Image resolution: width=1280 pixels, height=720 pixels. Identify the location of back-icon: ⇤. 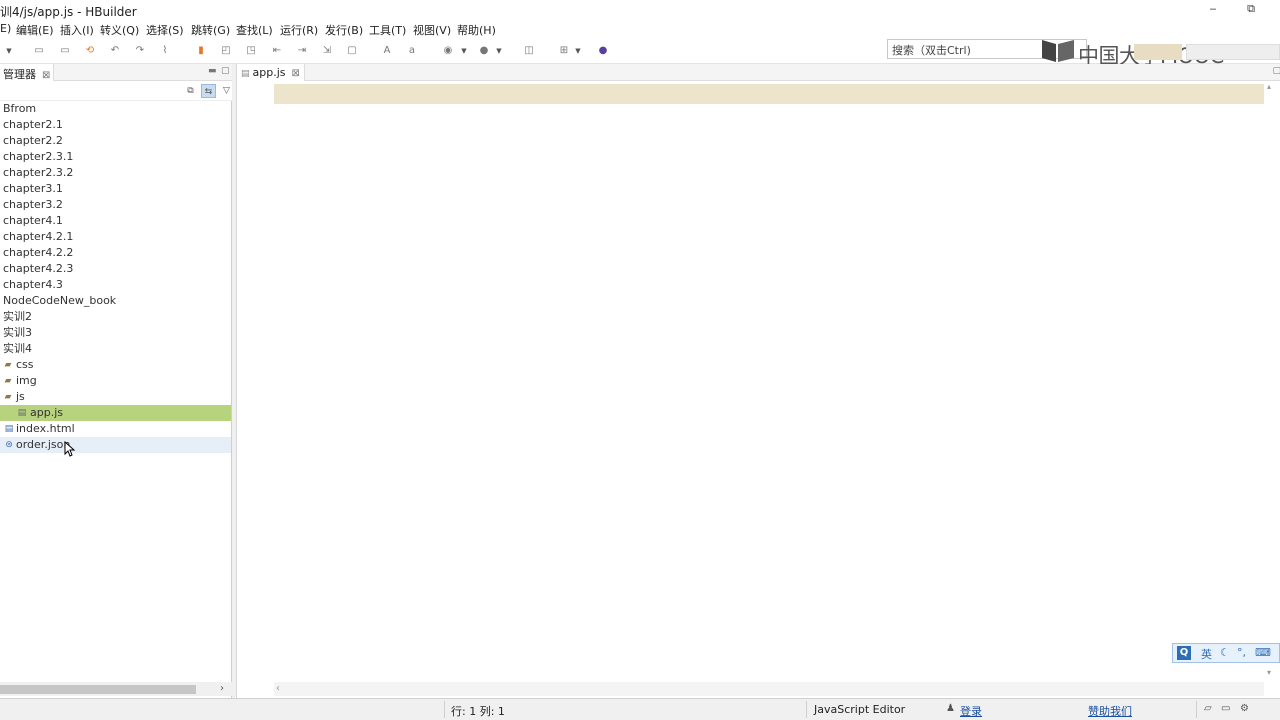
(277, 51).